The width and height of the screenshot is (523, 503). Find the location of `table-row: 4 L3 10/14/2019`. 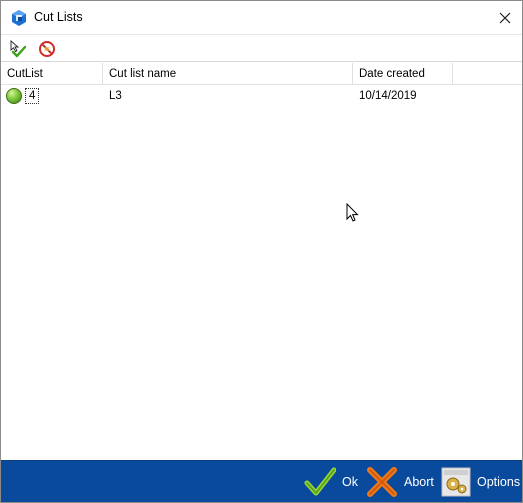

table-row: 4 L3 10/14/2019 is located at coordinates (261, 96).